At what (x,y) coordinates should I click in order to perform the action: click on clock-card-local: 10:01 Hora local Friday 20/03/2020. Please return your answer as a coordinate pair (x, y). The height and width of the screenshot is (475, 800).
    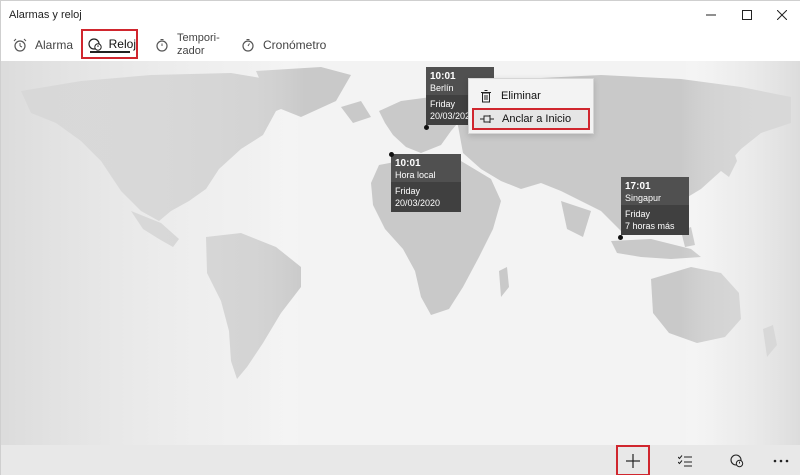
    Looking at the image, I should click on (426, 183).